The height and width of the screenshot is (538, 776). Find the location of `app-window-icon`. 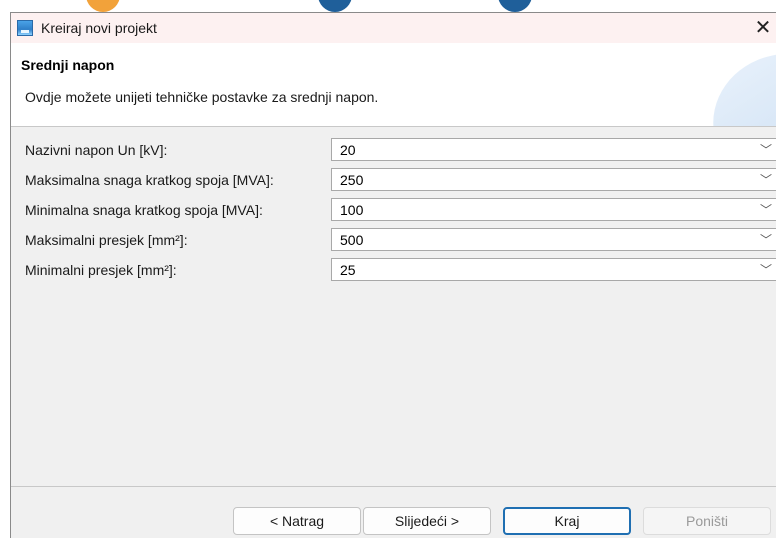

app-window-icon is located at coordinates (25, 28).